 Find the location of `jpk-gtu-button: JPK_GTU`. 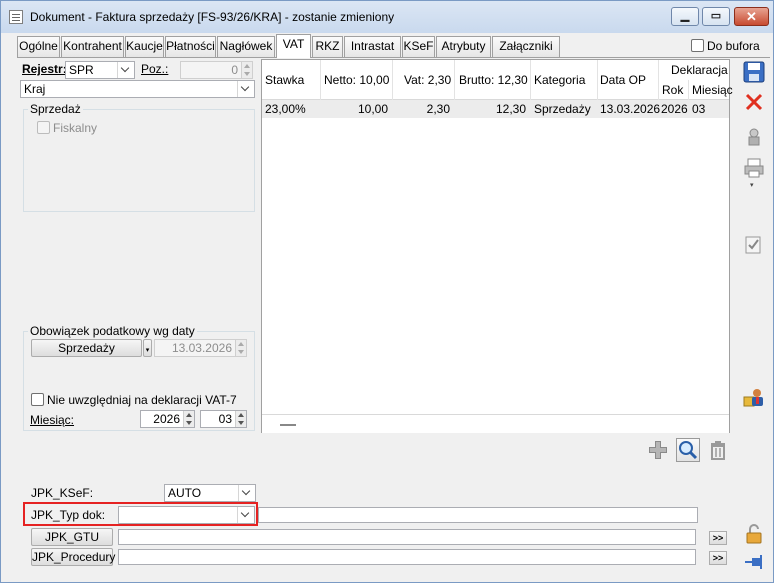

jpk-gtu-button: JPK_GTU is located at coordinates (72, 537).